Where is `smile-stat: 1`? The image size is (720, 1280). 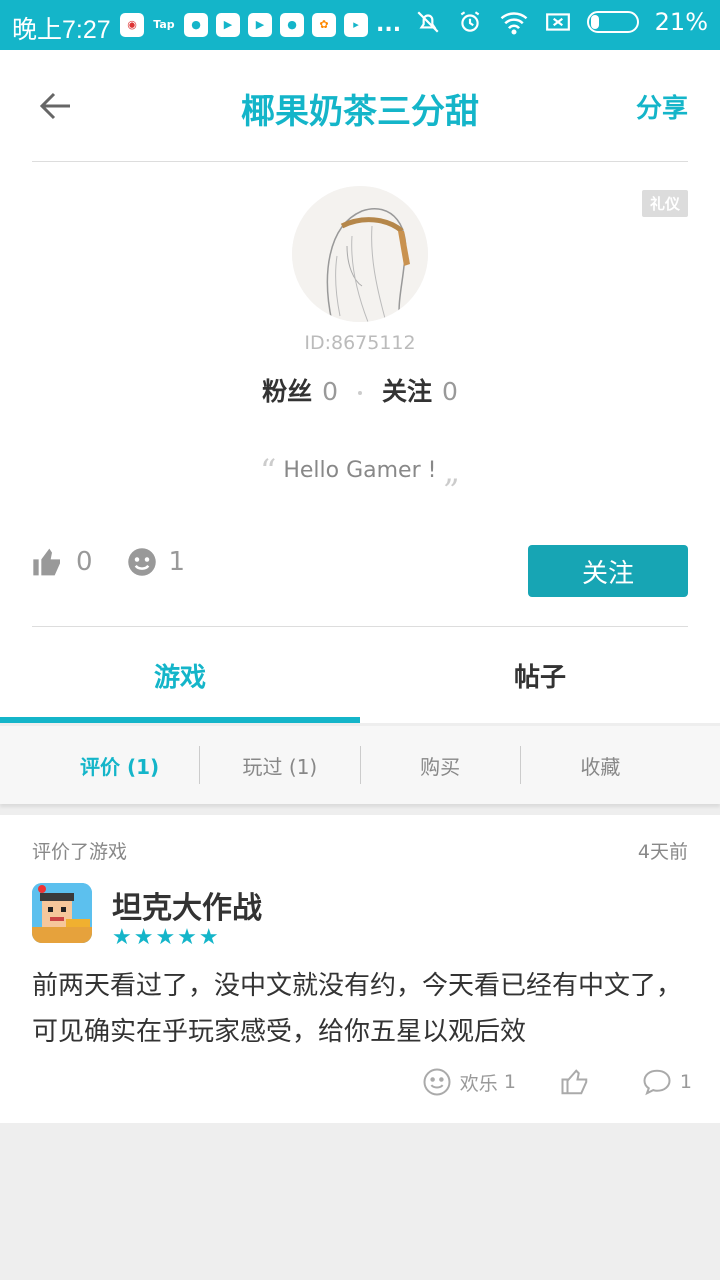
smile-stat: 1 is located at coordinates (156, 562).